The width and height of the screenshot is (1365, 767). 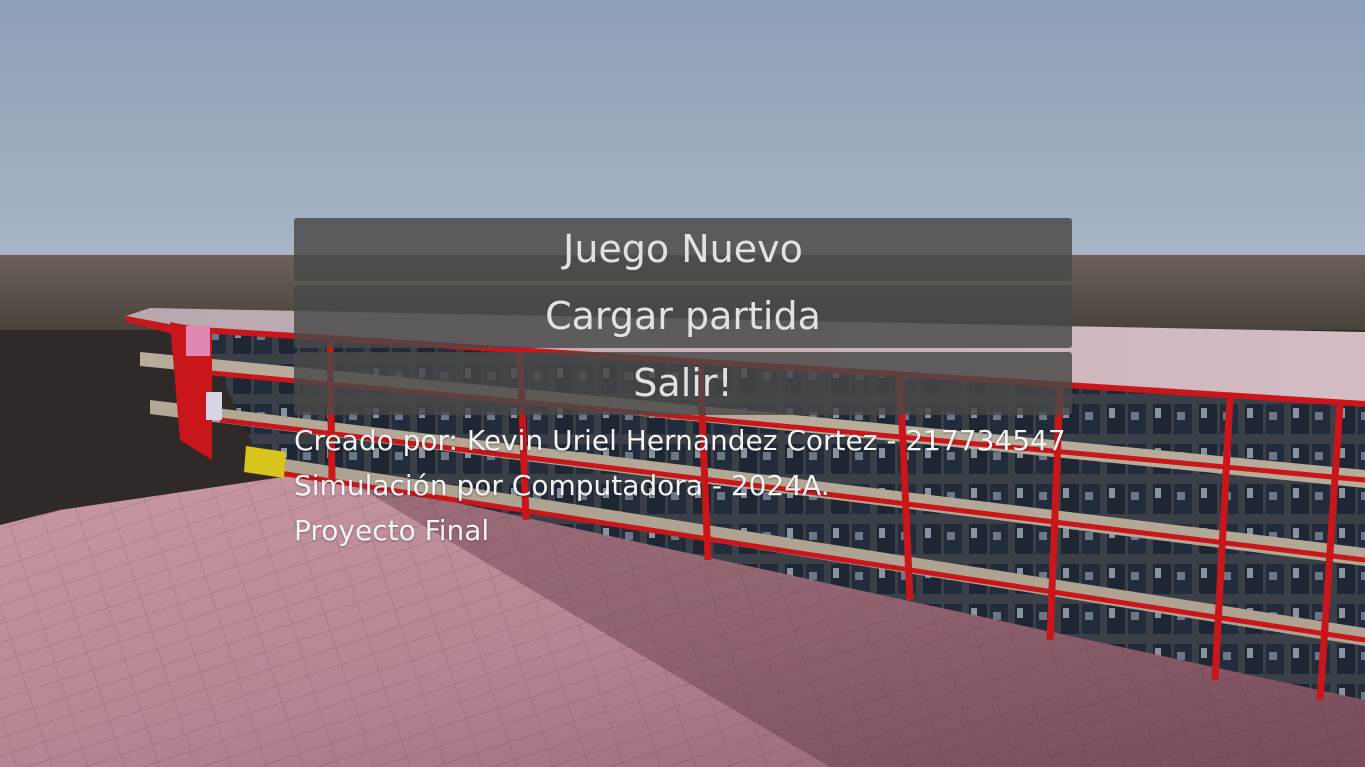 What do you see at coordinates (562, 485) in the screenshot?
I see `course-credit: Simulación por Computadora - 2024A.` at bounding box center [562, 485].